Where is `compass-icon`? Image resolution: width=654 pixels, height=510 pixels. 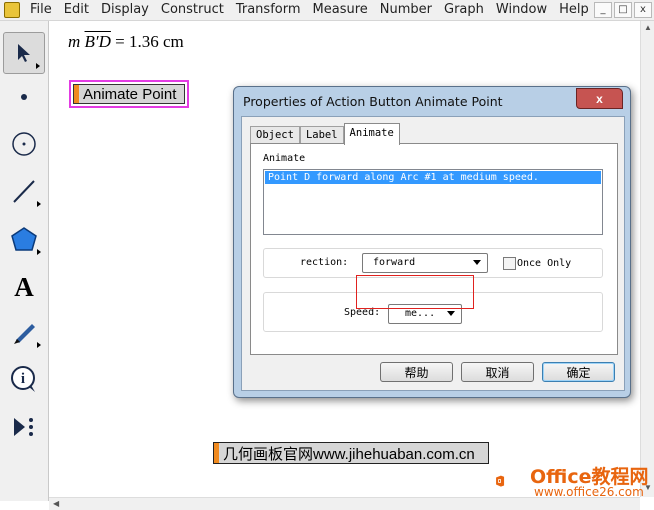
compass-icon is located at coordinates (24, 144).